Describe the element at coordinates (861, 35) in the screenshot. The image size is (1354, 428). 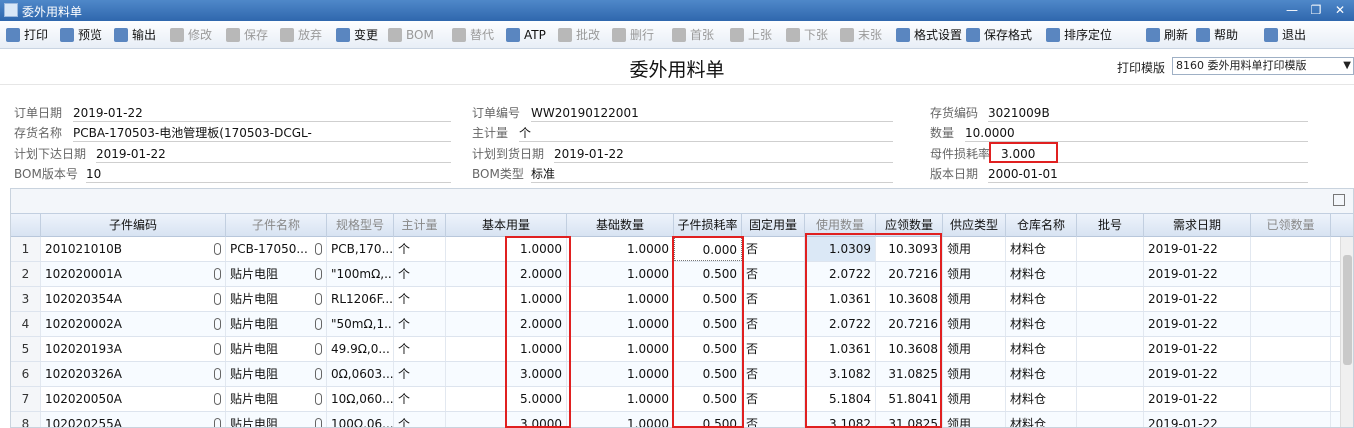
I see `toolbar-button-last: 末张` at that location.